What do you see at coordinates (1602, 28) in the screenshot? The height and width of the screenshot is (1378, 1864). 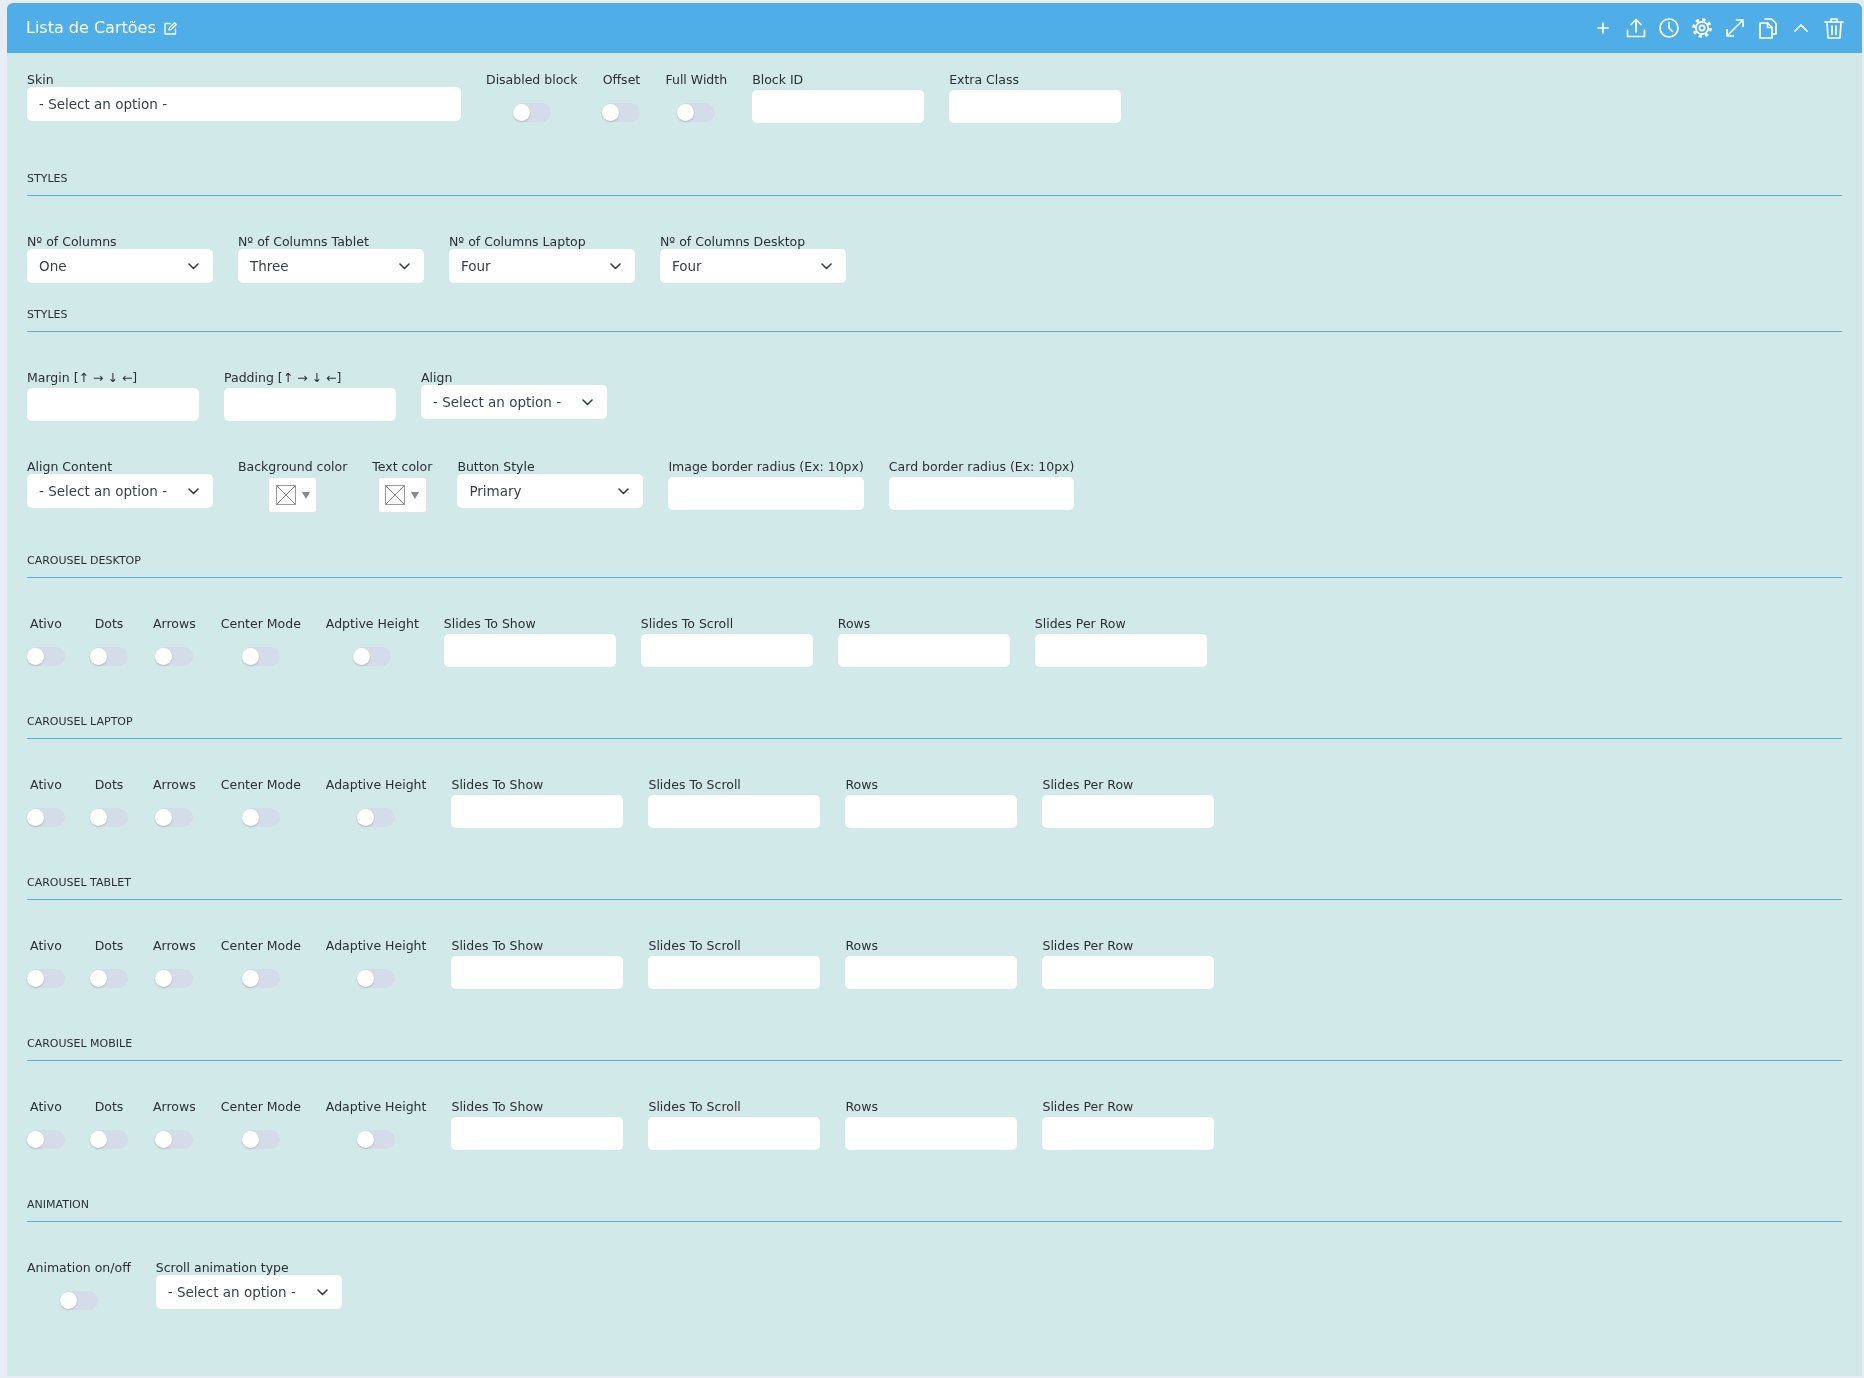 I see `plus-icon` at bounding box center [1602, 28].